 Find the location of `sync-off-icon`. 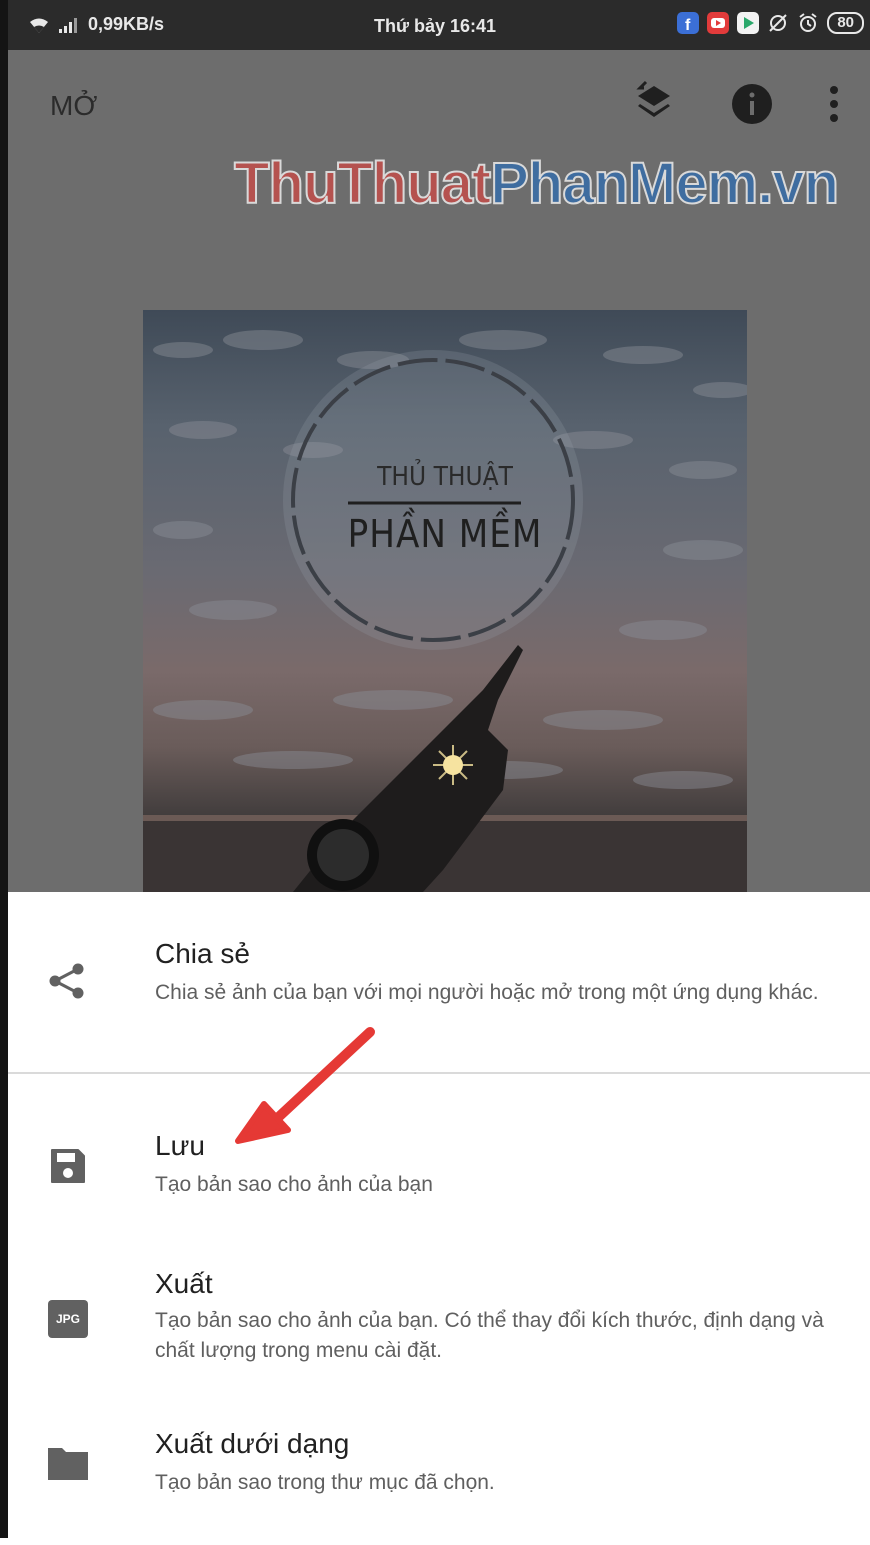

sync-off-icon is located at coordinates (778, 23).